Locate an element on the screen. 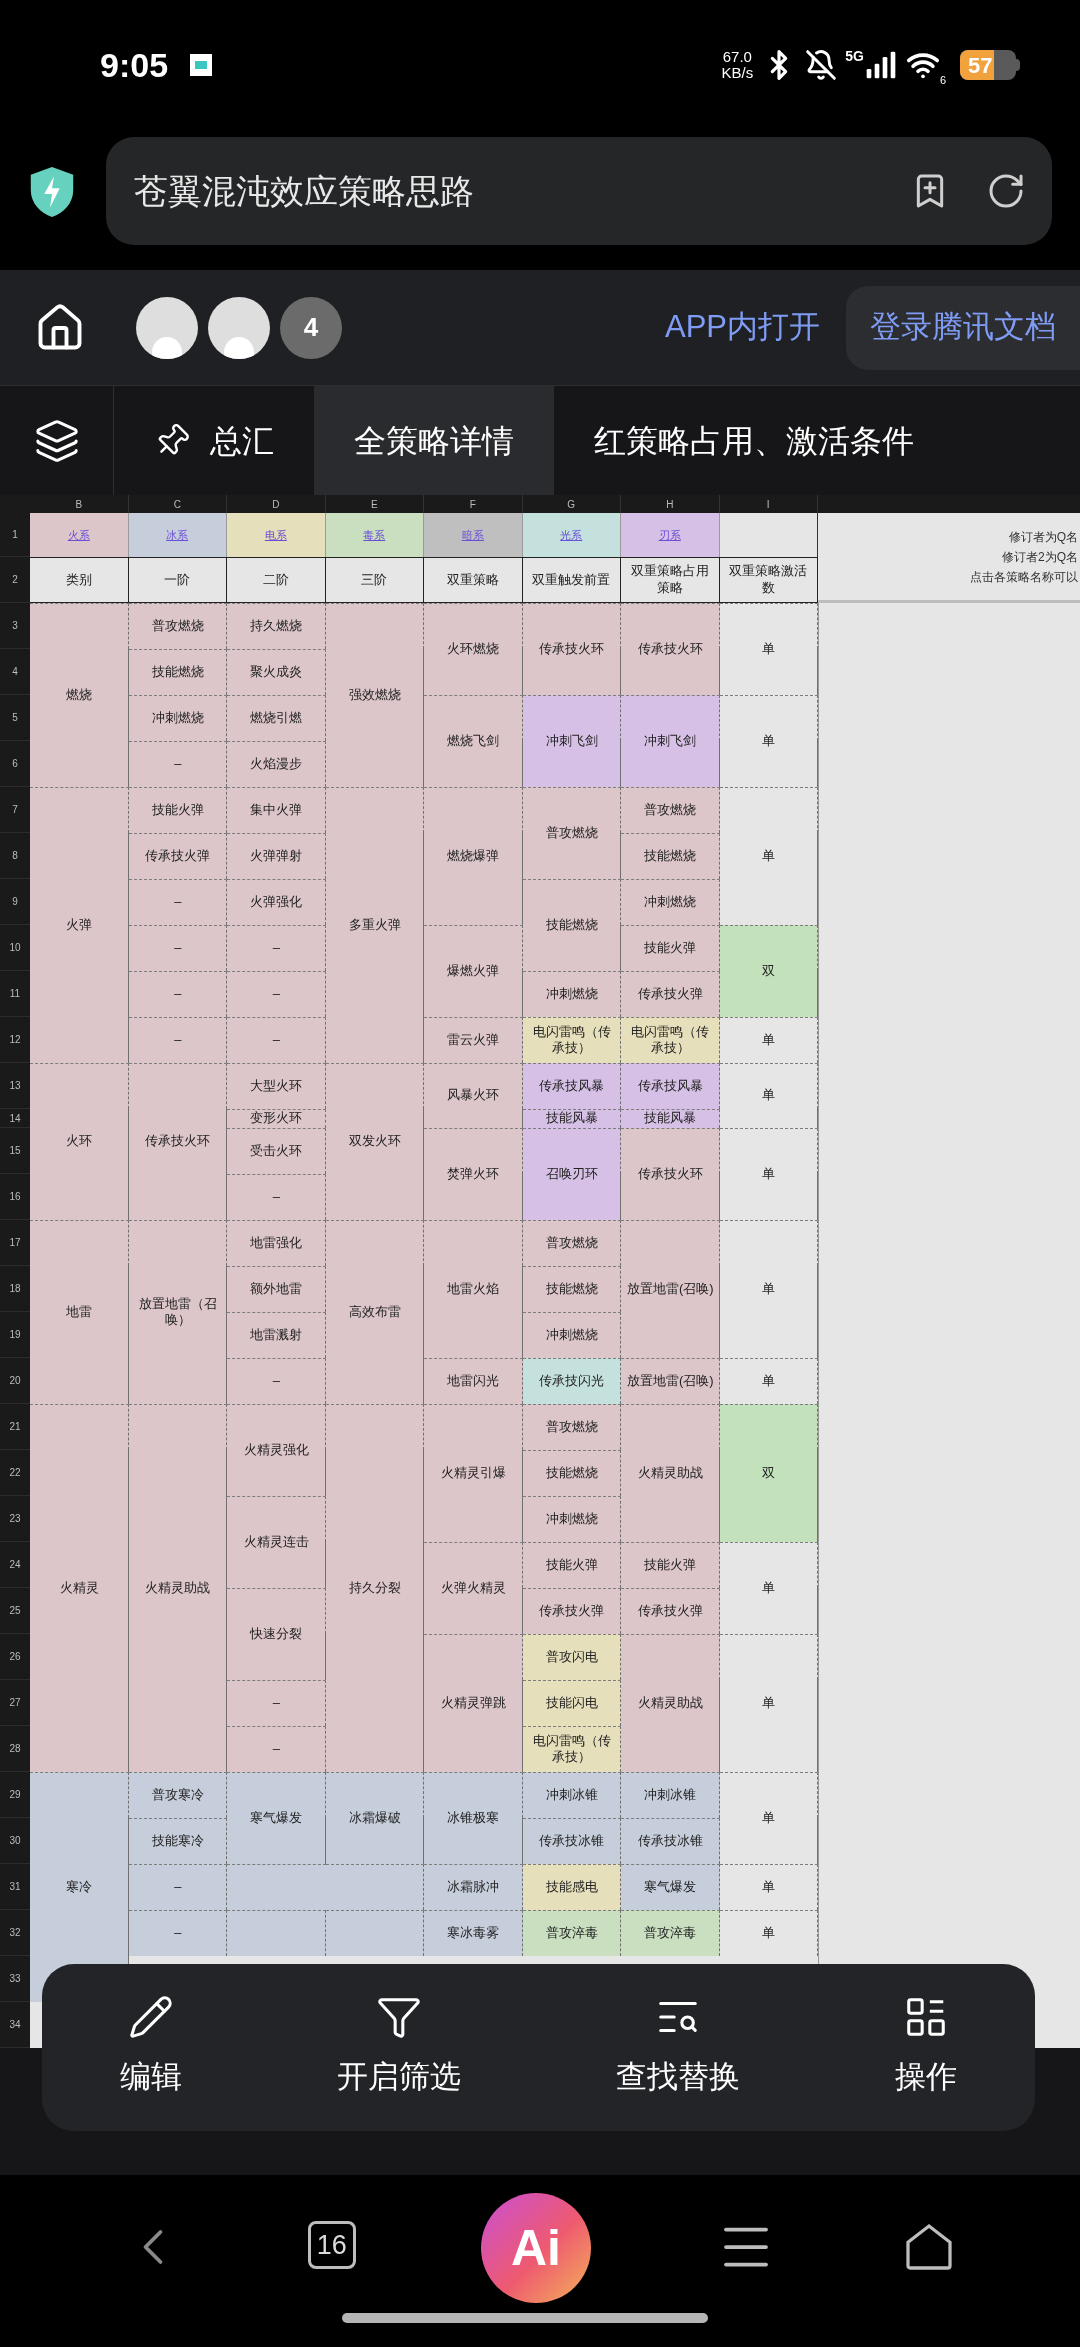 This screenshot has width=1080, height=2347. toolbar-button: 查找替换 is located at coordinates (678, 2047).